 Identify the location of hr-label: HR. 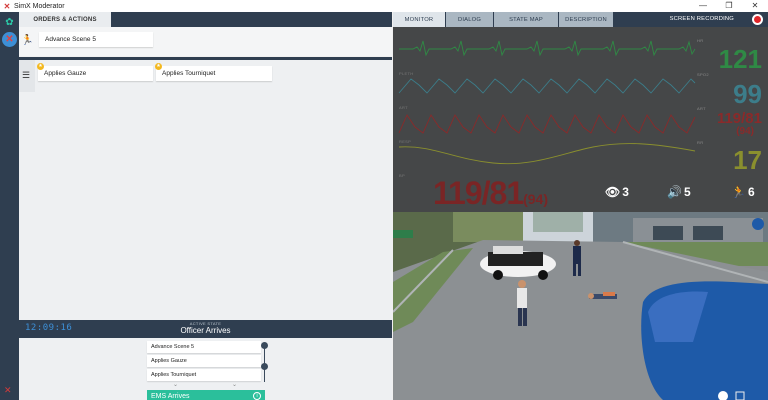
(700, 40).